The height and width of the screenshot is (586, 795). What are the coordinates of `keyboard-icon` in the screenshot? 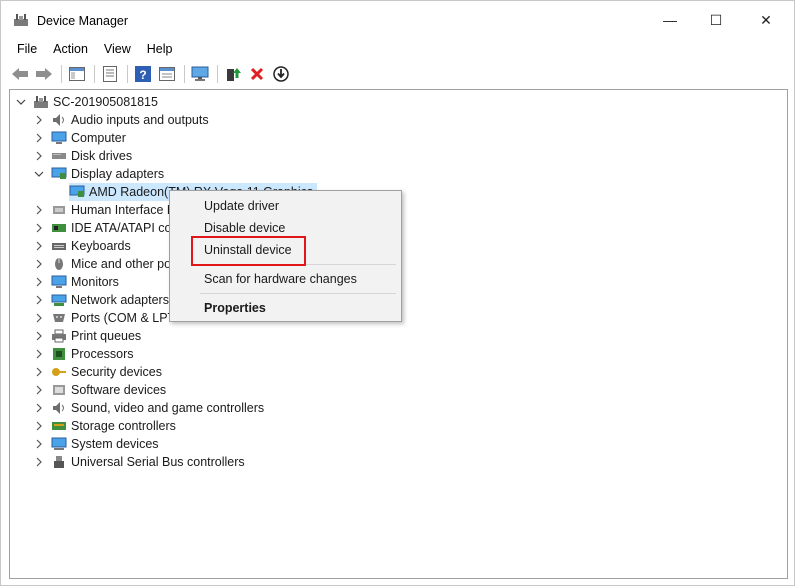 It's located at (59, 246).